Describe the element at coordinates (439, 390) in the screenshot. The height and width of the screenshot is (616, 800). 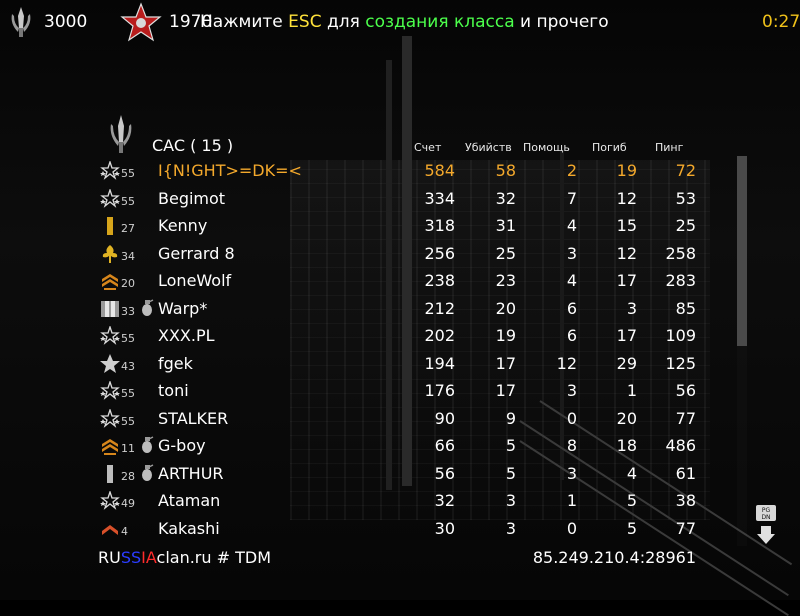
I see `player-score: 176` at that location.